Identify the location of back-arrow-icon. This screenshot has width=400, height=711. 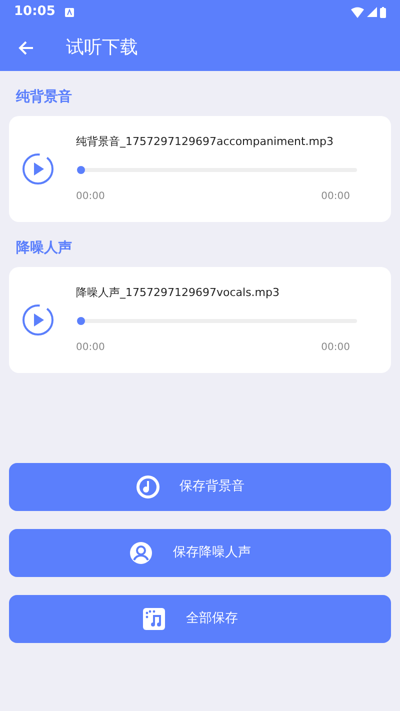
(26, 48).